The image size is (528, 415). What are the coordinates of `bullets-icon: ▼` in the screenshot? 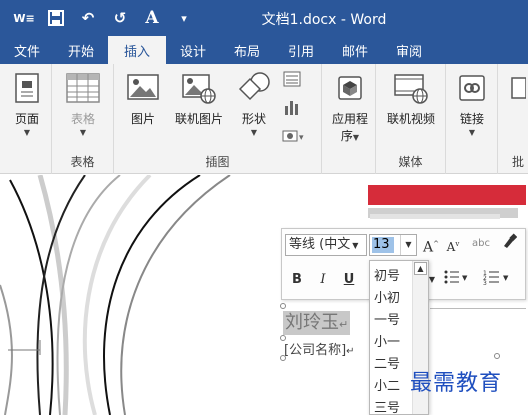 It's located at (456, 277).